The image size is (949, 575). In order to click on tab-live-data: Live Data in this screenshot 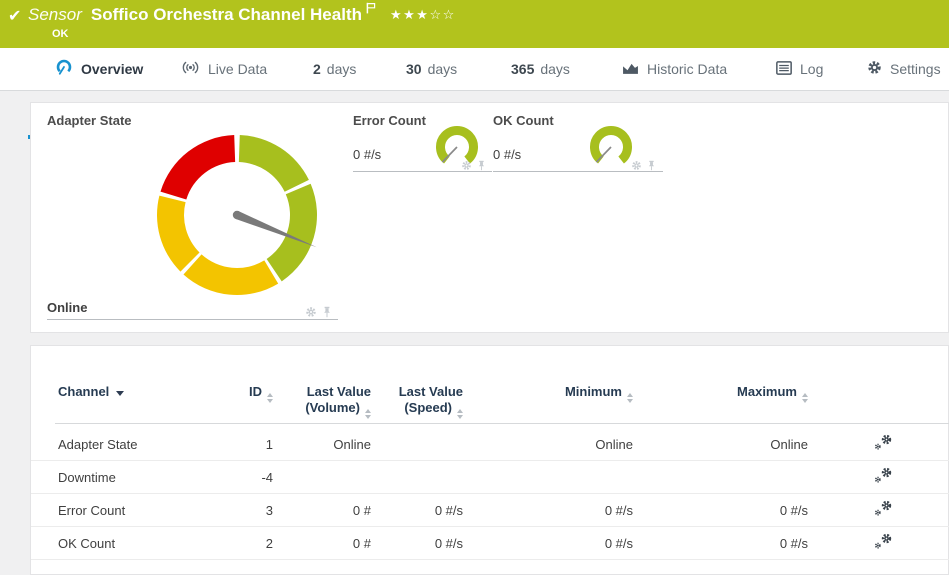, I will do `click(224, 69)`.